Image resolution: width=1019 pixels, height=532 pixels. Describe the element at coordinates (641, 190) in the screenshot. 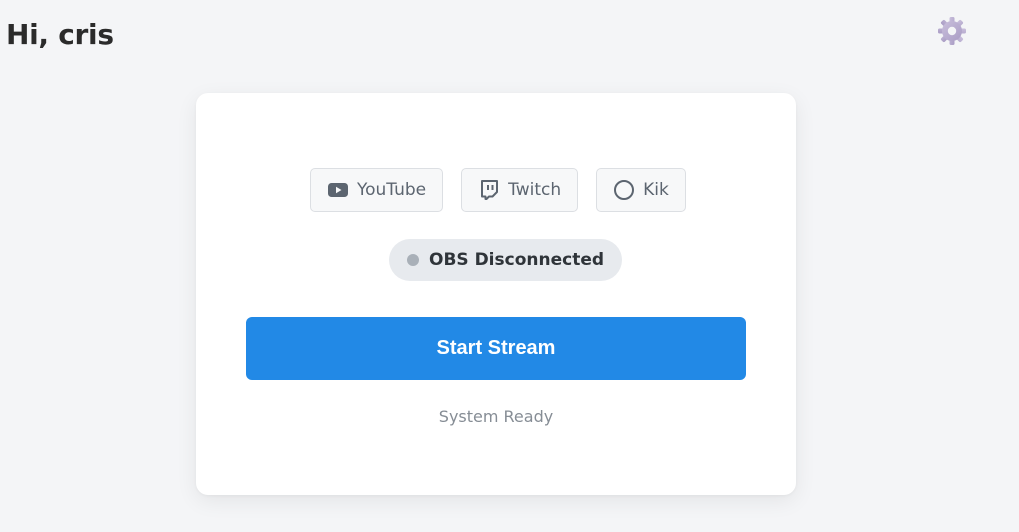

I see `platform-kik-button: Kik` at that location.